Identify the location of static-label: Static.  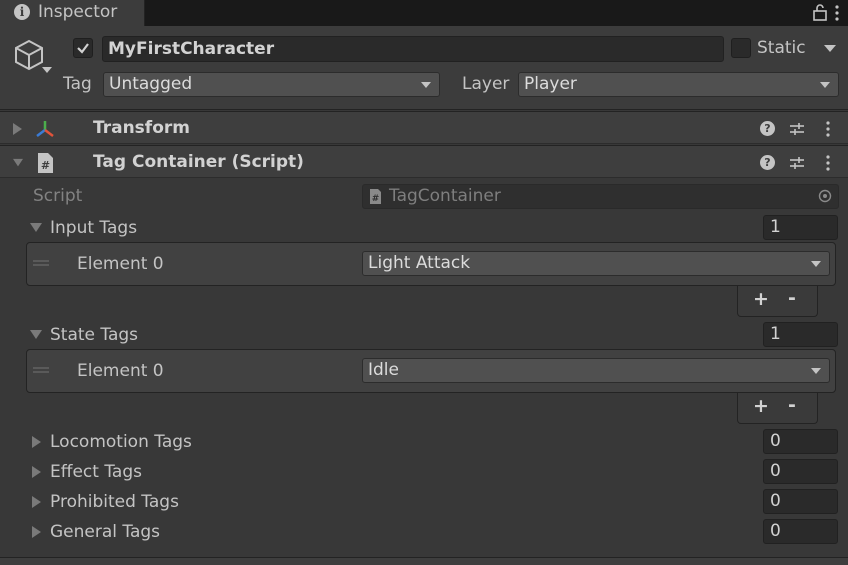
(781, 48).